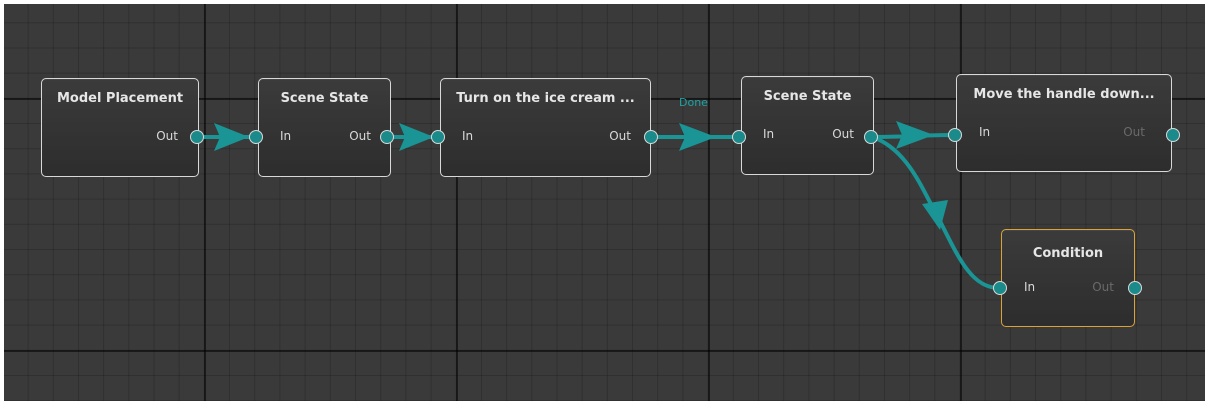  Describe the element at coordinates (1064, 123) in the screenshot. I see `node-move-handle-down: Move the handle down... In Out` at that location.